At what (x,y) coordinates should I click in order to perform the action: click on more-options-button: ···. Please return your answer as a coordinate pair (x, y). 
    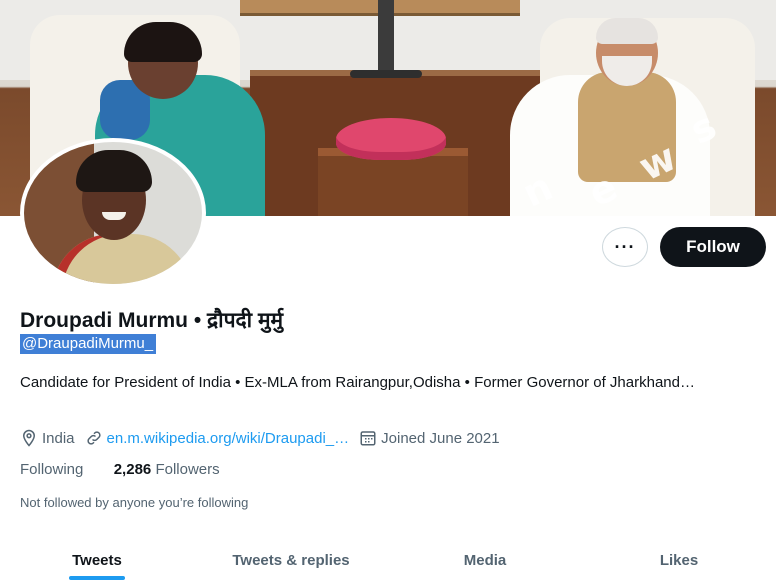
    Looking at the image, I should click on (625, 247).